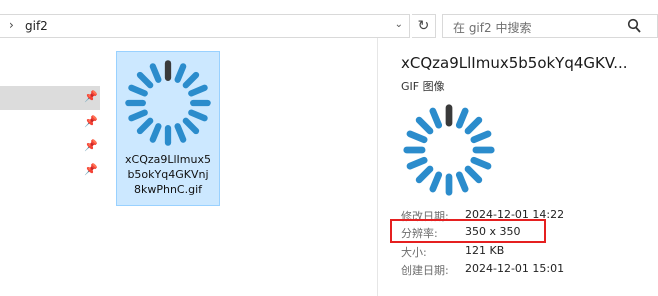 Image resolution: width=658 pixels, height=296 pixels. I want to click on file-name-line: 8kwPhnC.gif, so click(168, 189).